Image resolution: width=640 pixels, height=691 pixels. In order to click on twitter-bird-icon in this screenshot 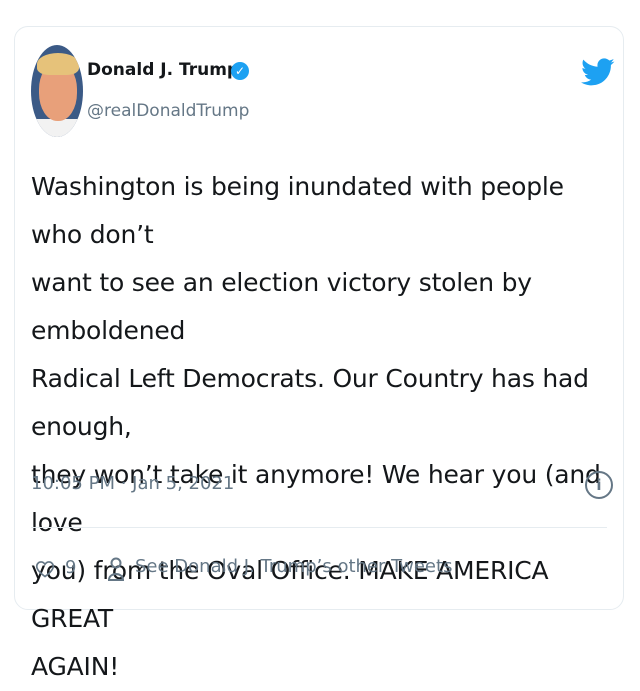, I will do `click(598, 72)`.